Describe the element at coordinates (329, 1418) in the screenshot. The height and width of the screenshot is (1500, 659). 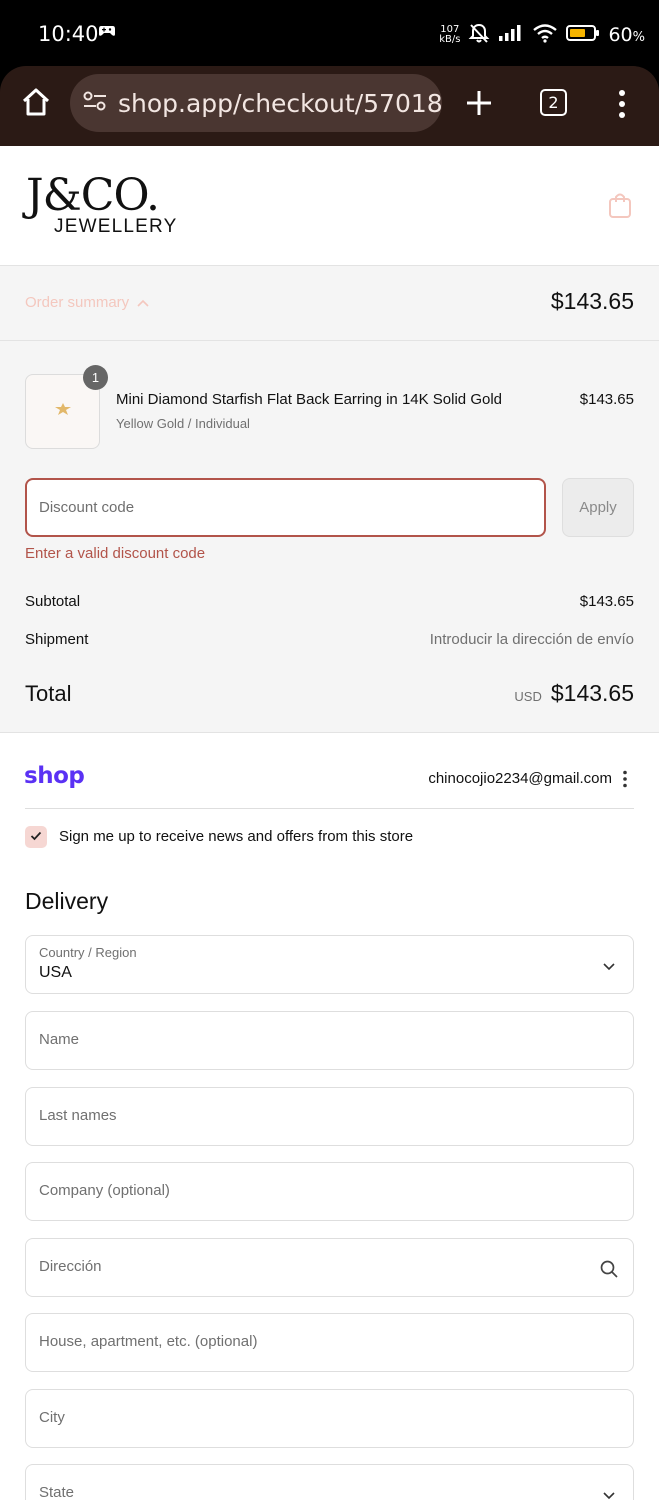
I see `city-field: City` at that location.